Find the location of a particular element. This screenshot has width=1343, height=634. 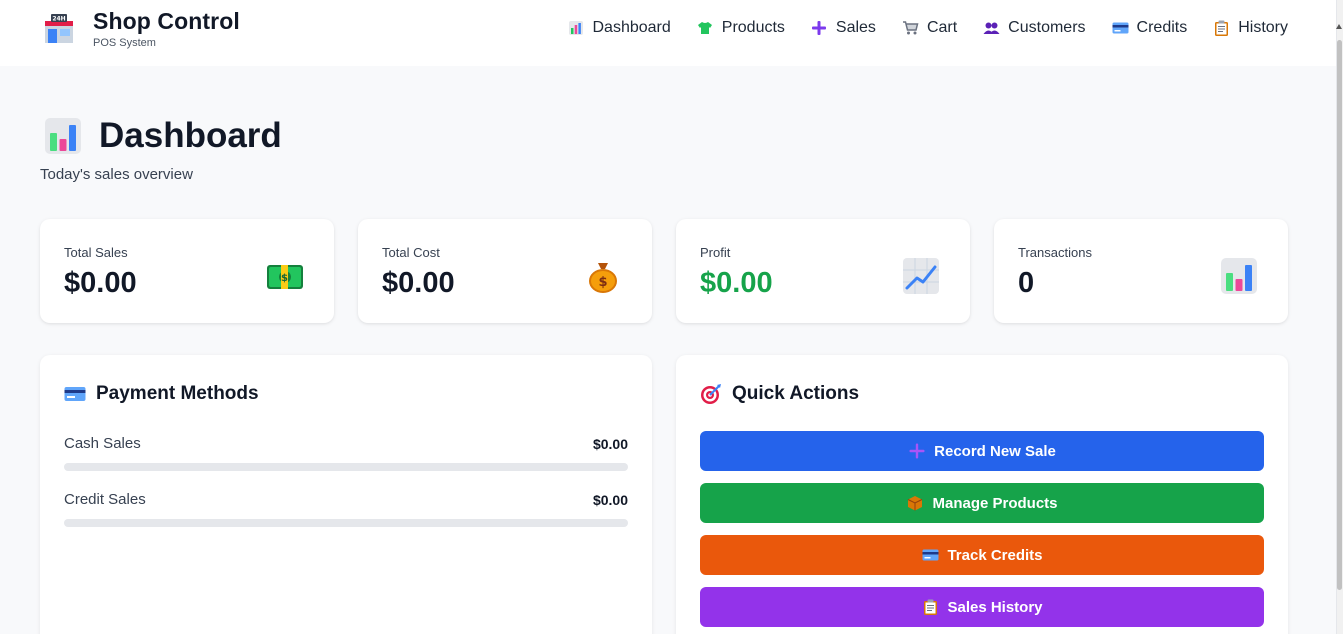

trend-up-icon is located at coordinates (921, 276).